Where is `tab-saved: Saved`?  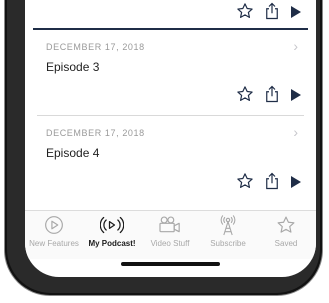
tab-saved: Saved is located at coordinates (286, 230).